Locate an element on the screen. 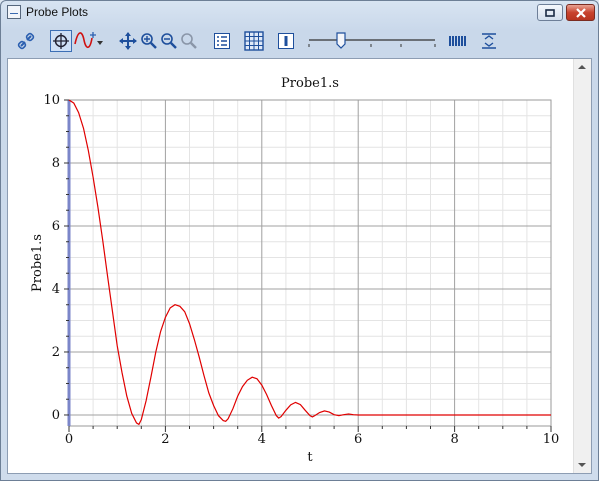 The width and height of the screenshot is (599, 481). plot-window-icon is located at coordinates (14, 12).